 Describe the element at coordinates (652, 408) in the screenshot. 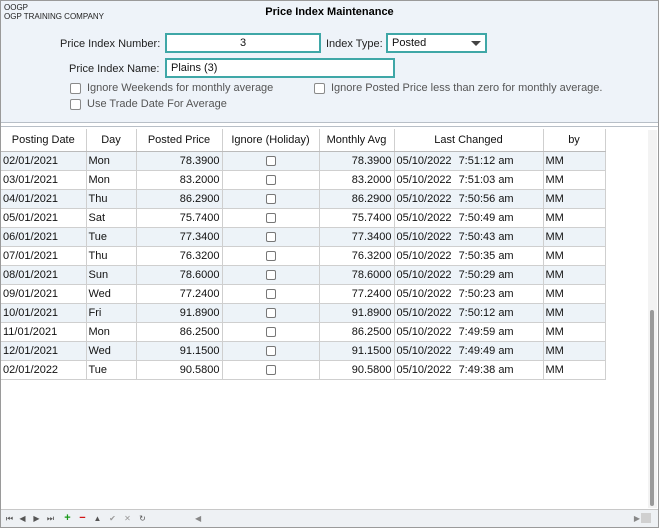

I see `scroll-thumb` at that location.